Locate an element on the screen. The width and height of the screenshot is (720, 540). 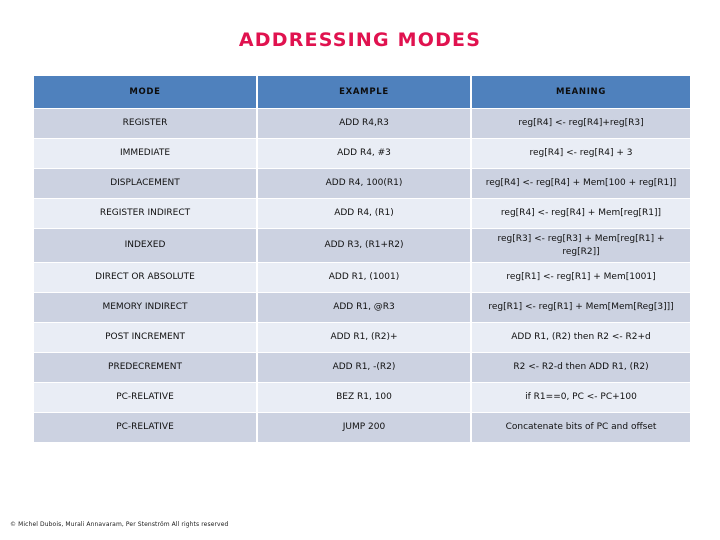
cell-example: ADD R4, #3 is located at coordinates (364, 153).